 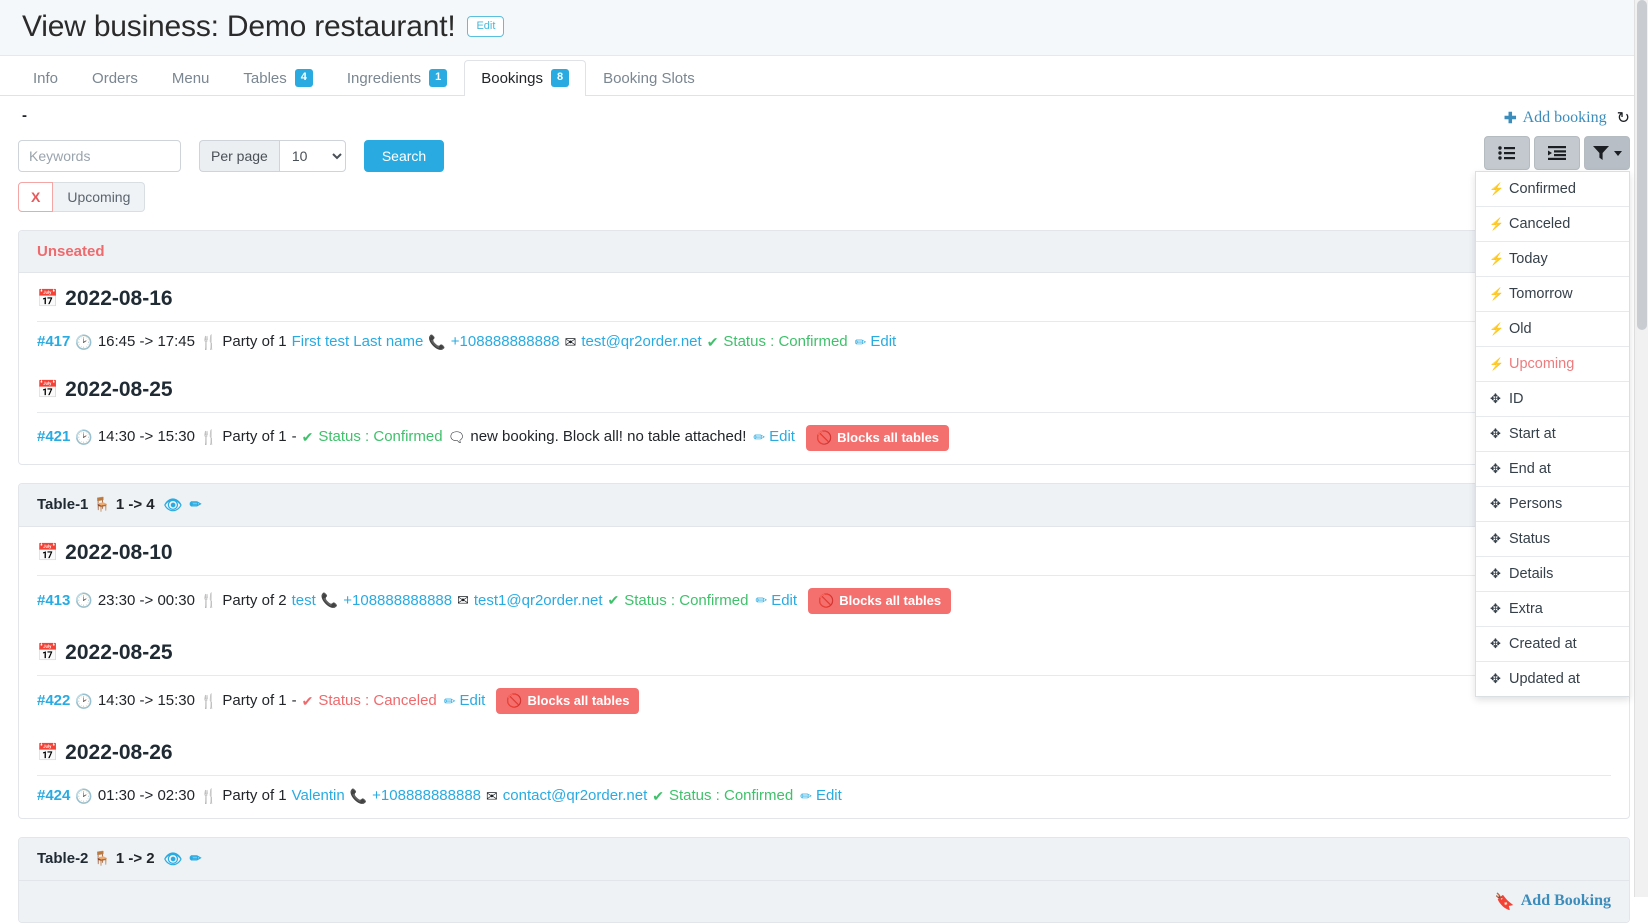 What do you see at coordinates (307, 700) in the screenshot?
I see `check-double-canceled-icon: ✔` at bounding box center [307, 700].